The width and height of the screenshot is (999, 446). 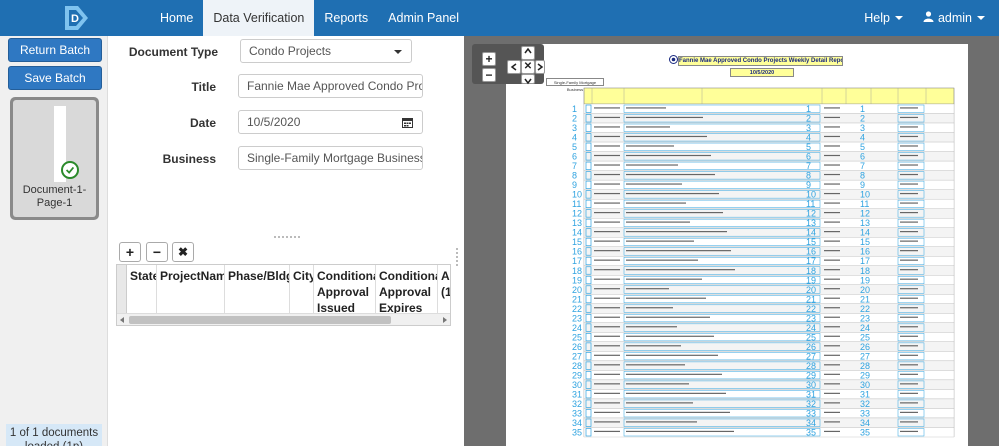 What do you see at coordinates (55, 78) in the screenshot?
I see `save-batch-button: Save Batch` at bounding box center [55, 78].